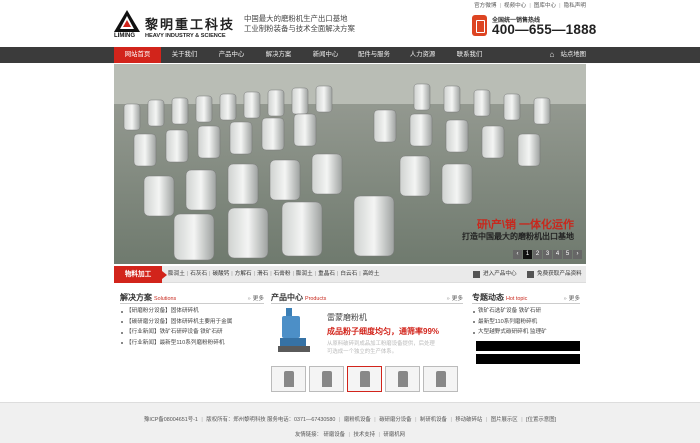  What do you see at coordinates (231, 55) in the screenshot?
I see `nav-products: 产品中心` at bounding box center [231, 55].